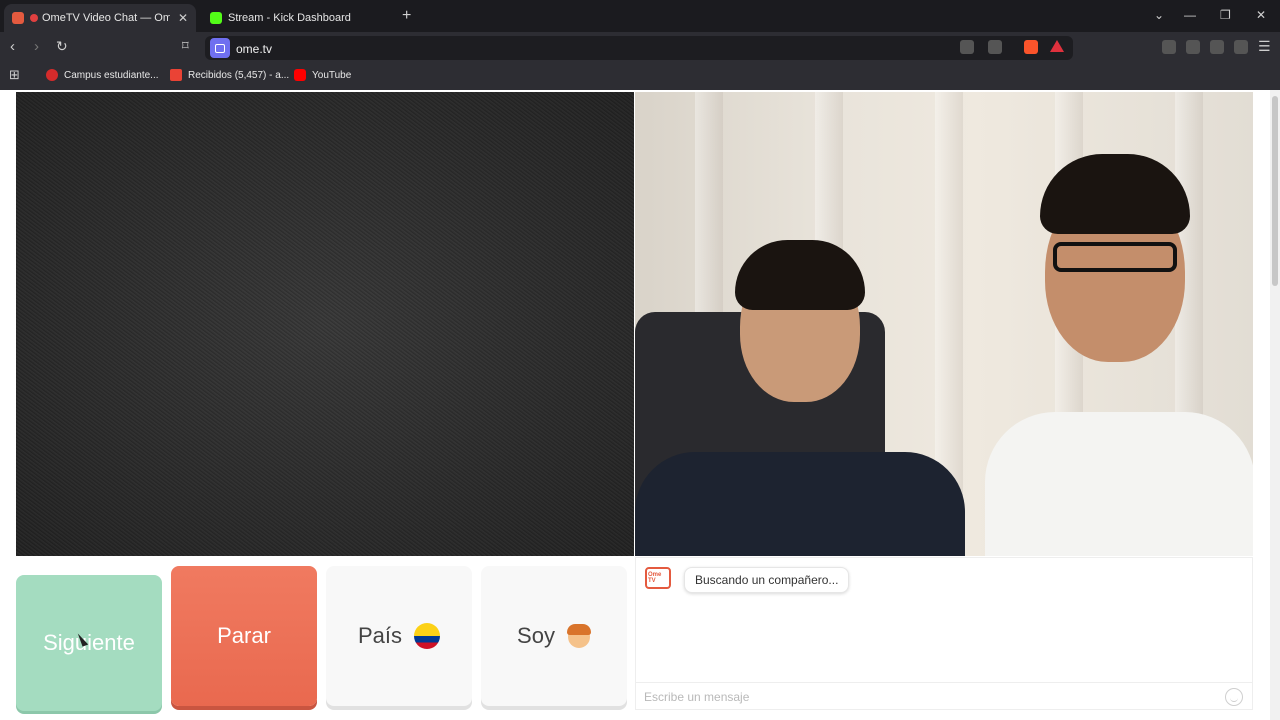 This screenshot has height=720, width=1280. What do you see at coordinates (1115, 257) in the screenshot?
I see `glasses` at bounding box center [1115, 257].